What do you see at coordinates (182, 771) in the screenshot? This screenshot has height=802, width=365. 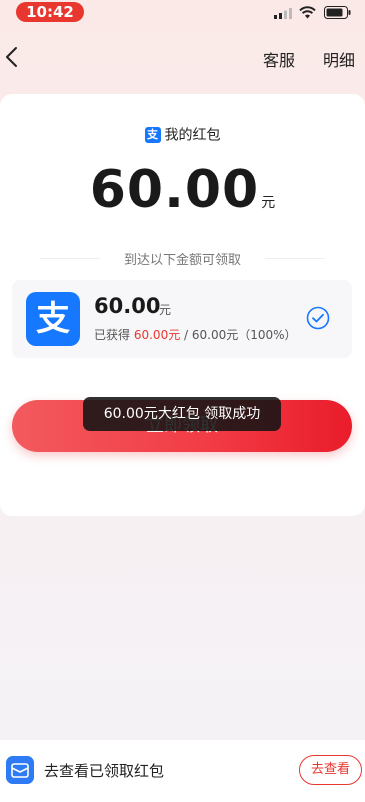 I see `bottom-bar: 去查看已领取红包 去查看` at bounding box center [182, 771].